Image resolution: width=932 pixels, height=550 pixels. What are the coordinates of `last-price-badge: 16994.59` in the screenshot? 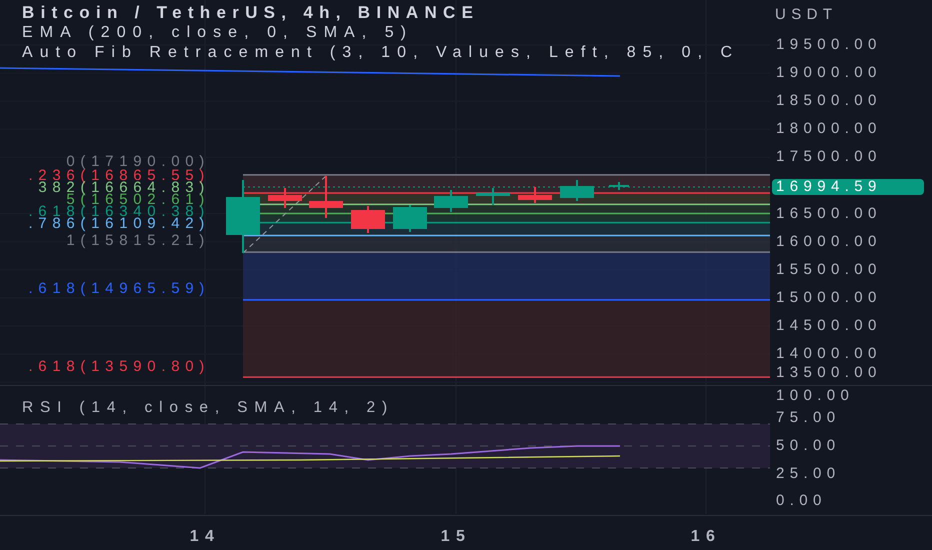 It's located at (848, 187).